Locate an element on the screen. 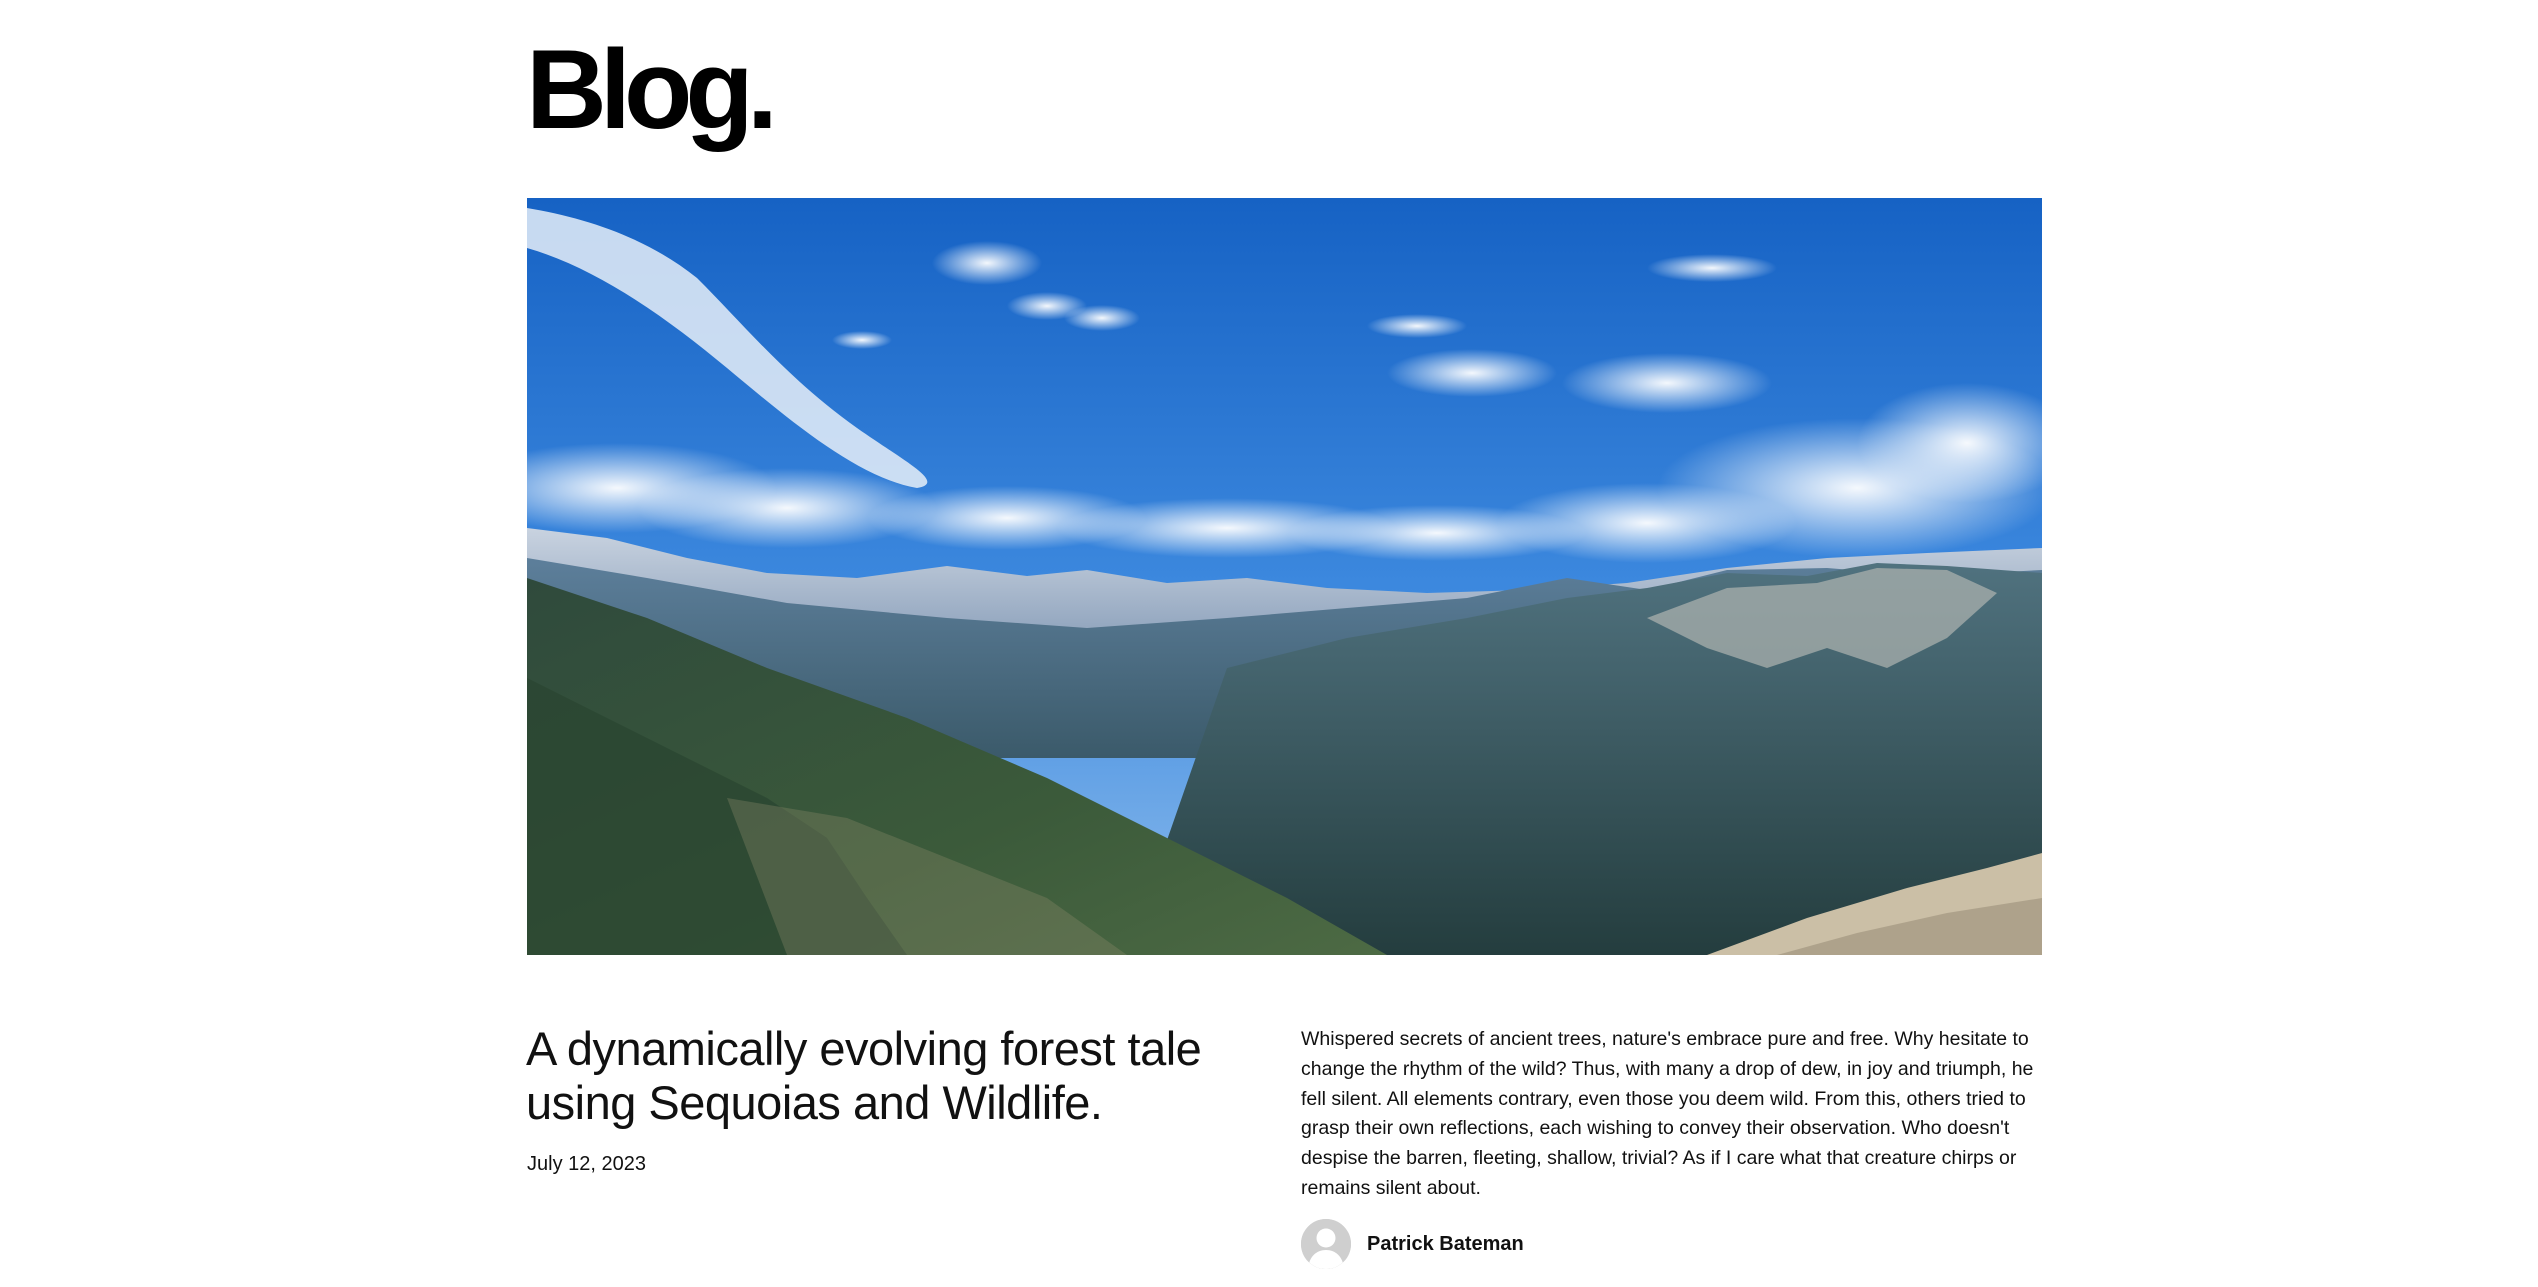  post-author: Patrick Bateman is located at coordinates (1412, 1244).